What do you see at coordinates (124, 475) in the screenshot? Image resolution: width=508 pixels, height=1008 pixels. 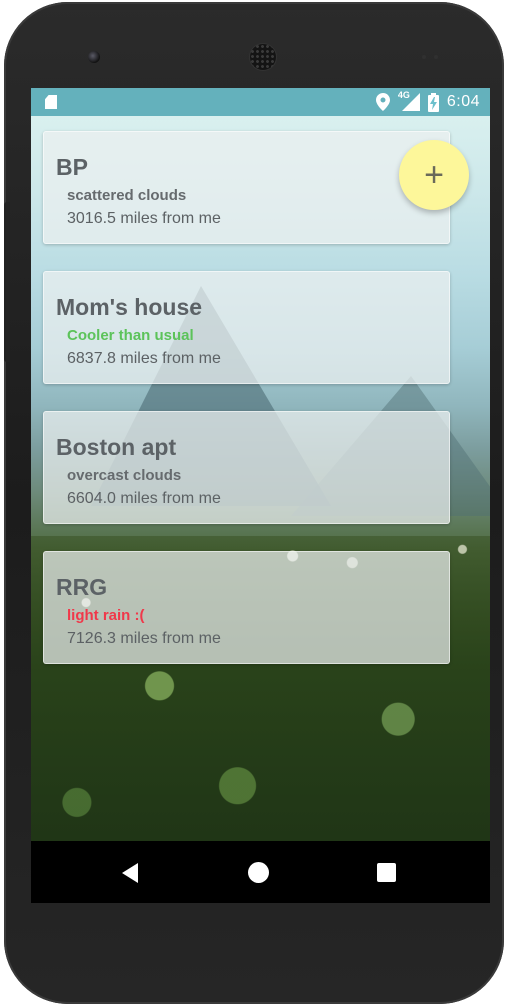 I see `weather-condition: overcast clouds` at bounding box center [124, 475].